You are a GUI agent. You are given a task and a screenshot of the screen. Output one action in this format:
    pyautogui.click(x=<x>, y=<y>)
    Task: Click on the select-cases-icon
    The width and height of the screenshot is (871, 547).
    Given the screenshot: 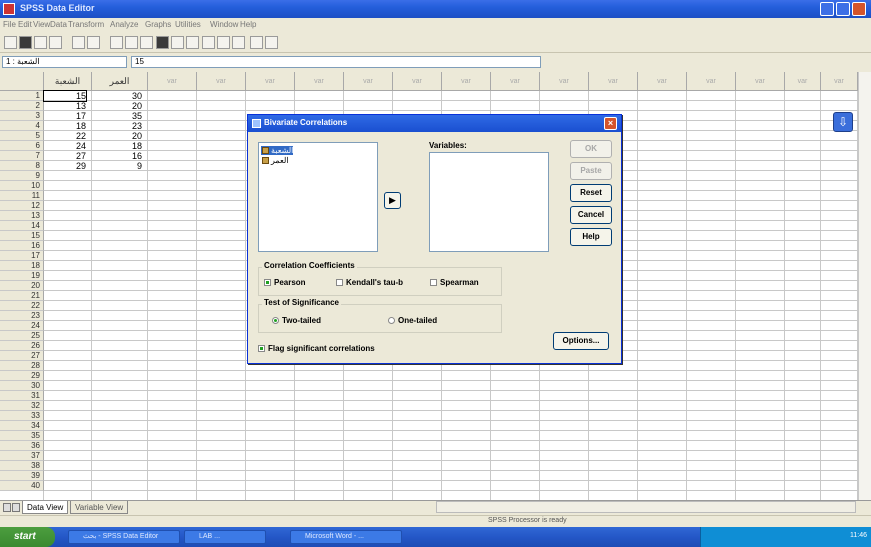 What is the action you would take?
    pyautogui.click(x=238, y=42)
    